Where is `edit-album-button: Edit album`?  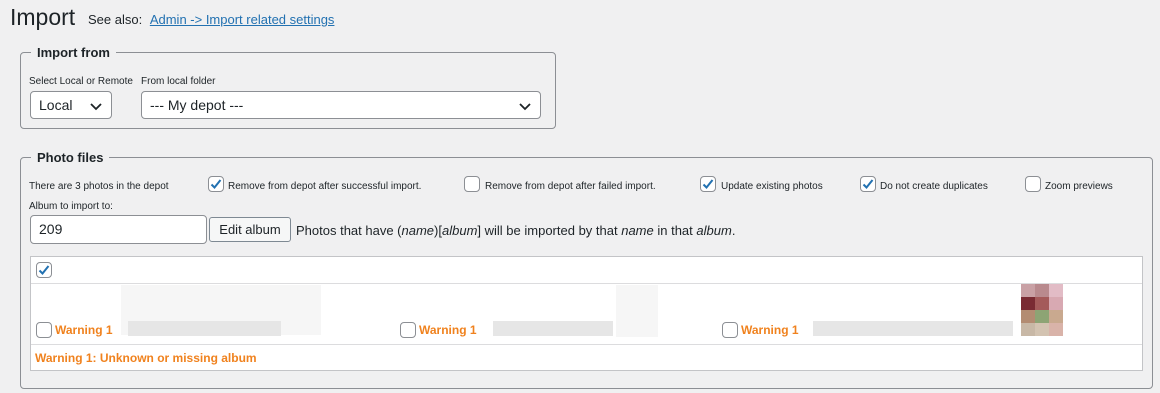
edit-album-button: Edit album is located at coordinates (250, 229).